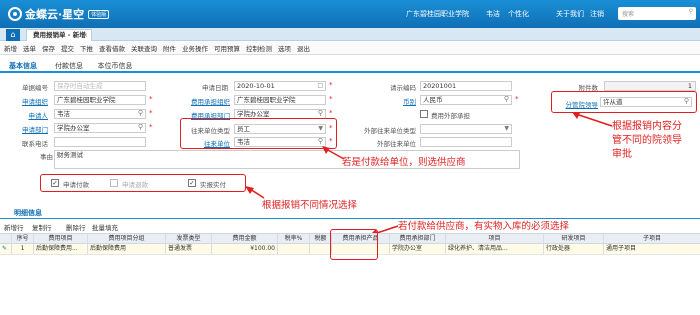  I want to click on col-rd-project: 研发项目, so click(574, 238).